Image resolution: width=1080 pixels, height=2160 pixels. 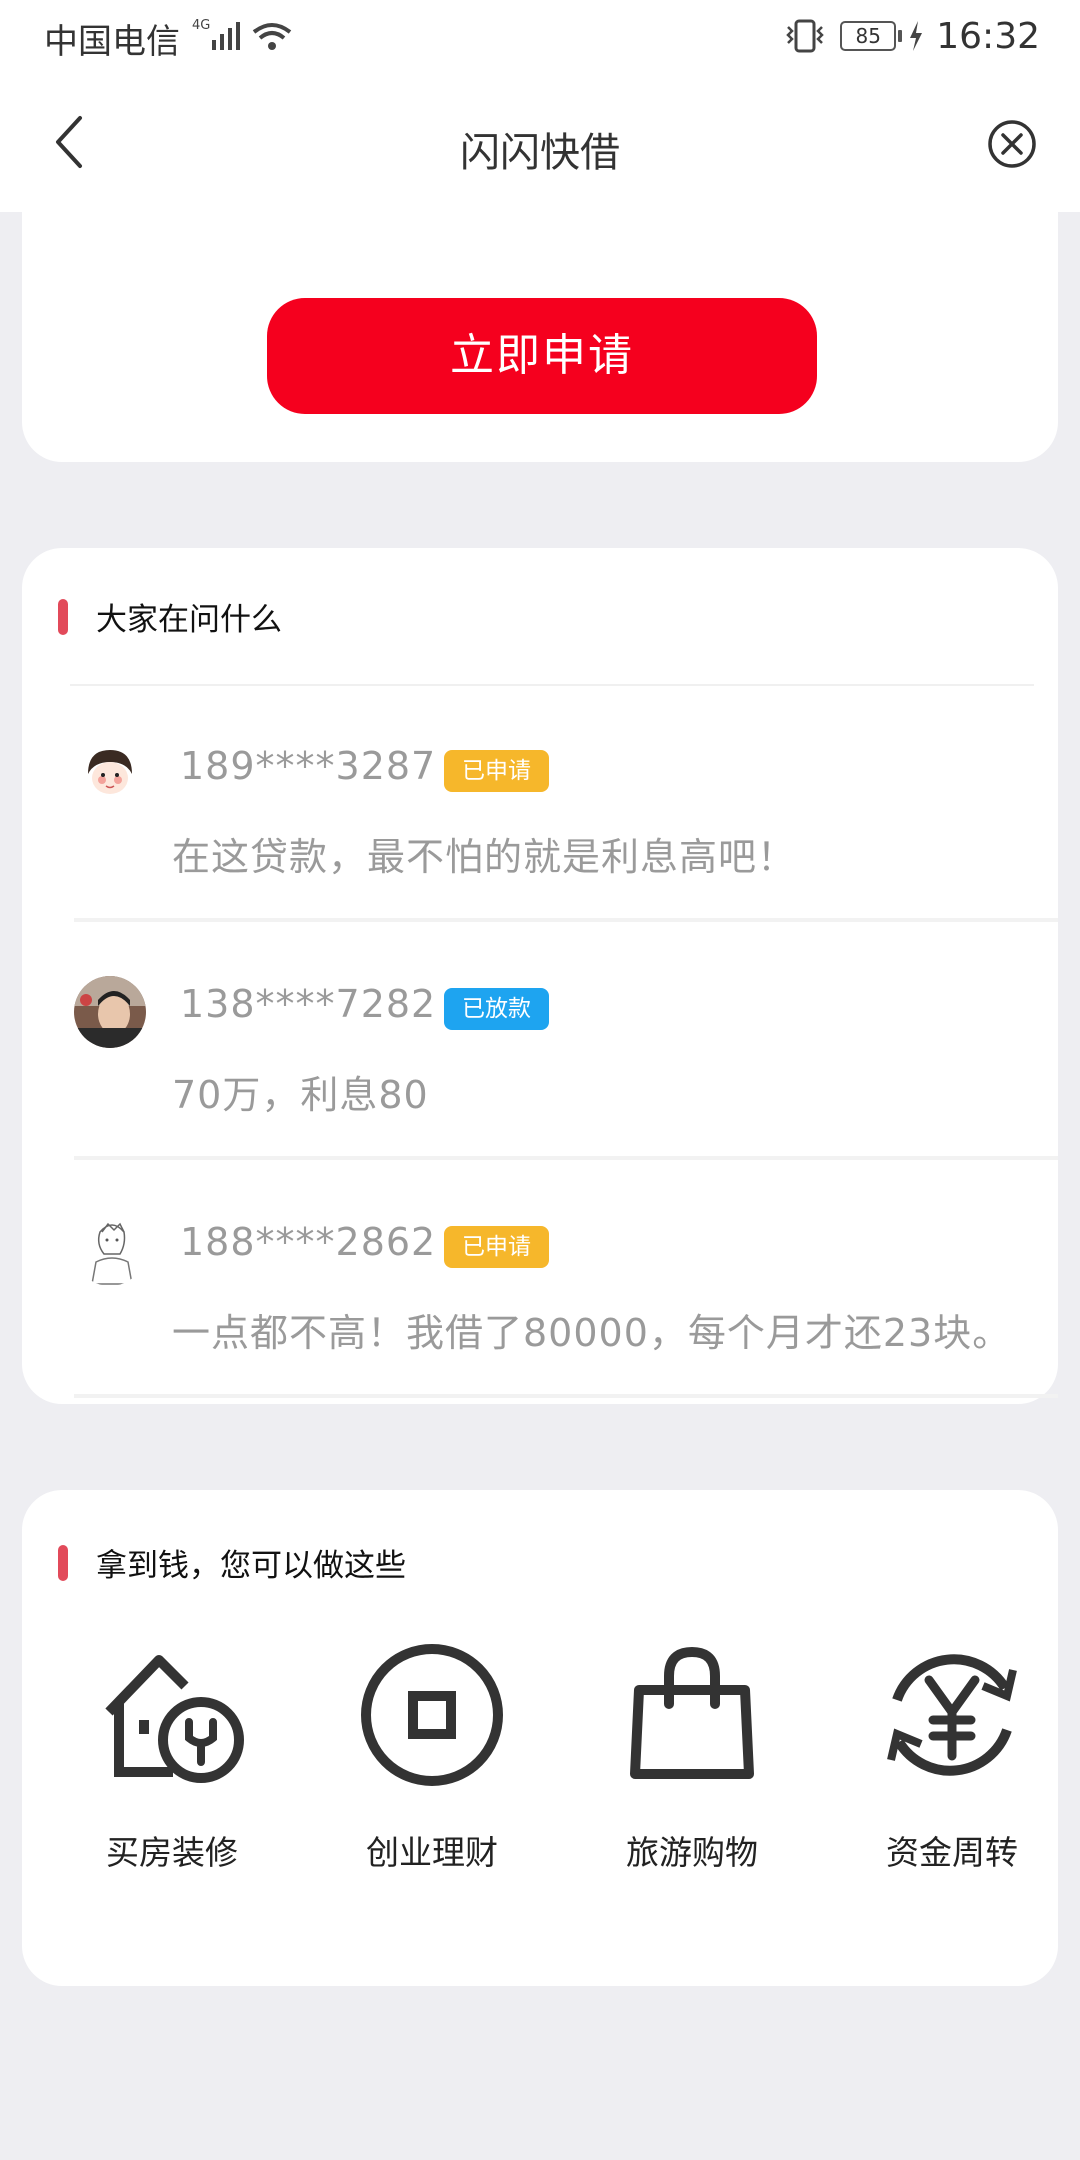 I want to click on nav-bar: 闪闪快借, so click(x=540, y=142).